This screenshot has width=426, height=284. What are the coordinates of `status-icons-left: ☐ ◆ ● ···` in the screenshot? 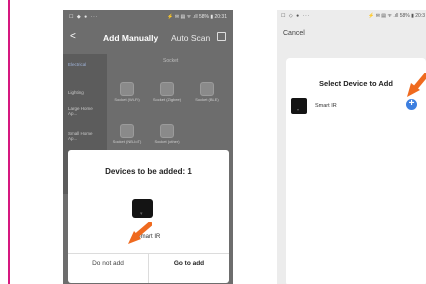 It's located at (84, 17).